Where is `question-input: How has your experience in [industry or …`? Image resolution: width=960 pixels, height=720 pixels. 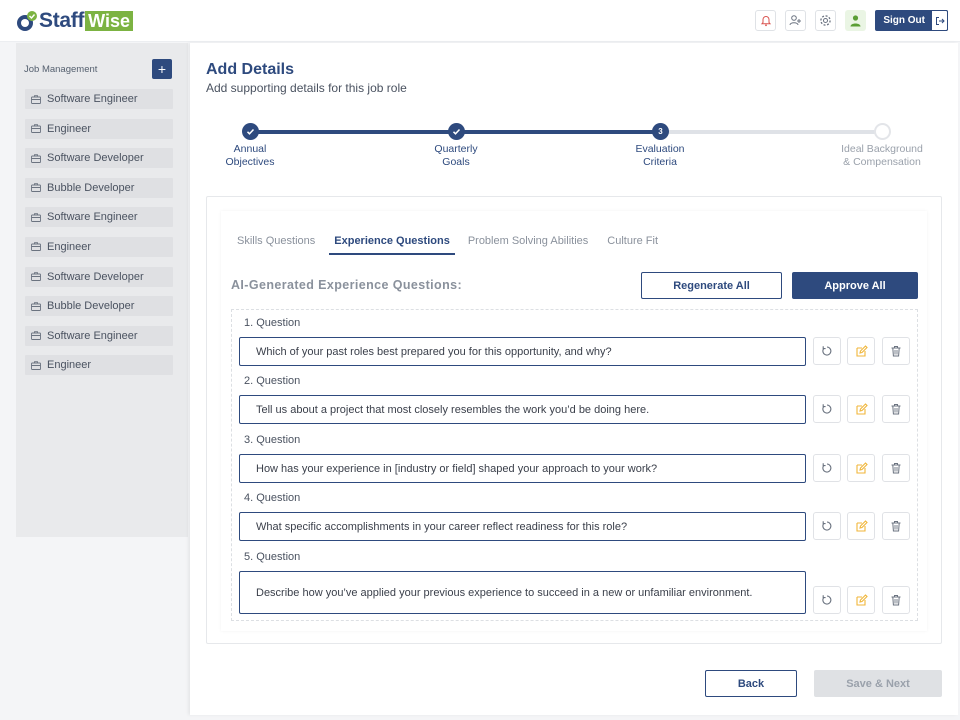 question-input: How has your experience in [industry or … is located at coordinates (522, 468).